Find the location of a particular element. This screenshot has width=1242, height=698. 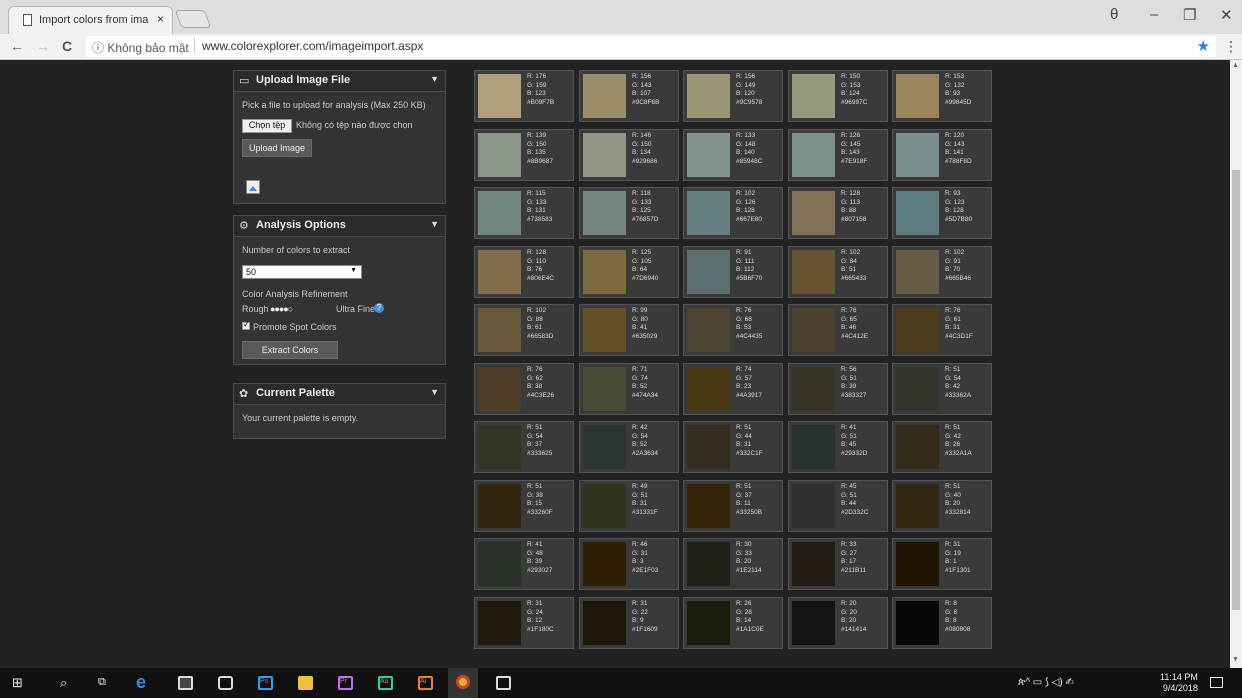

scroll-up-icon: ▲ is located at coordinates (1235, 65).